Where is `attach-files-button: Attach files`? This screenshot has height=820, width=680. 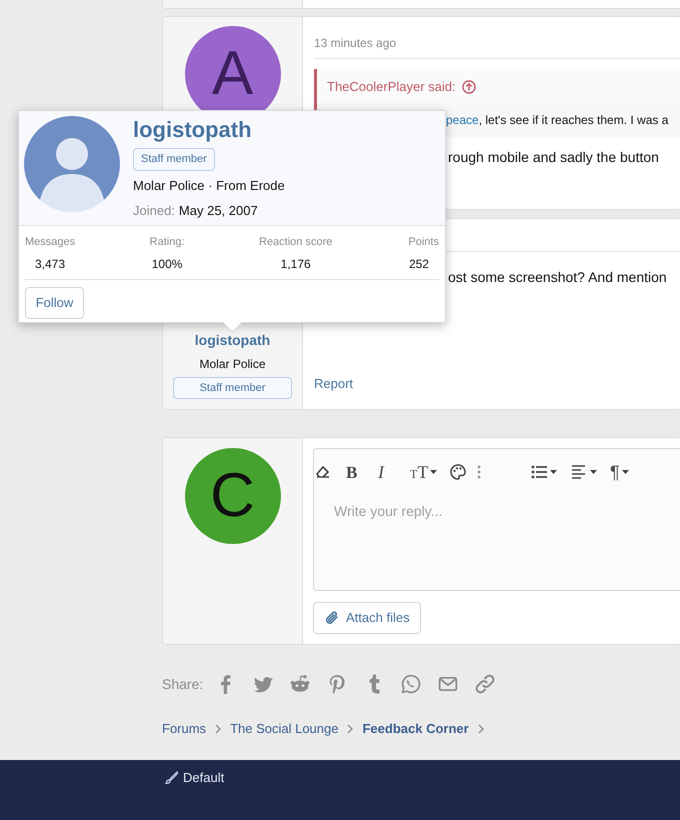 attach-files-button: Attach files is located at coordinates (367, 618).